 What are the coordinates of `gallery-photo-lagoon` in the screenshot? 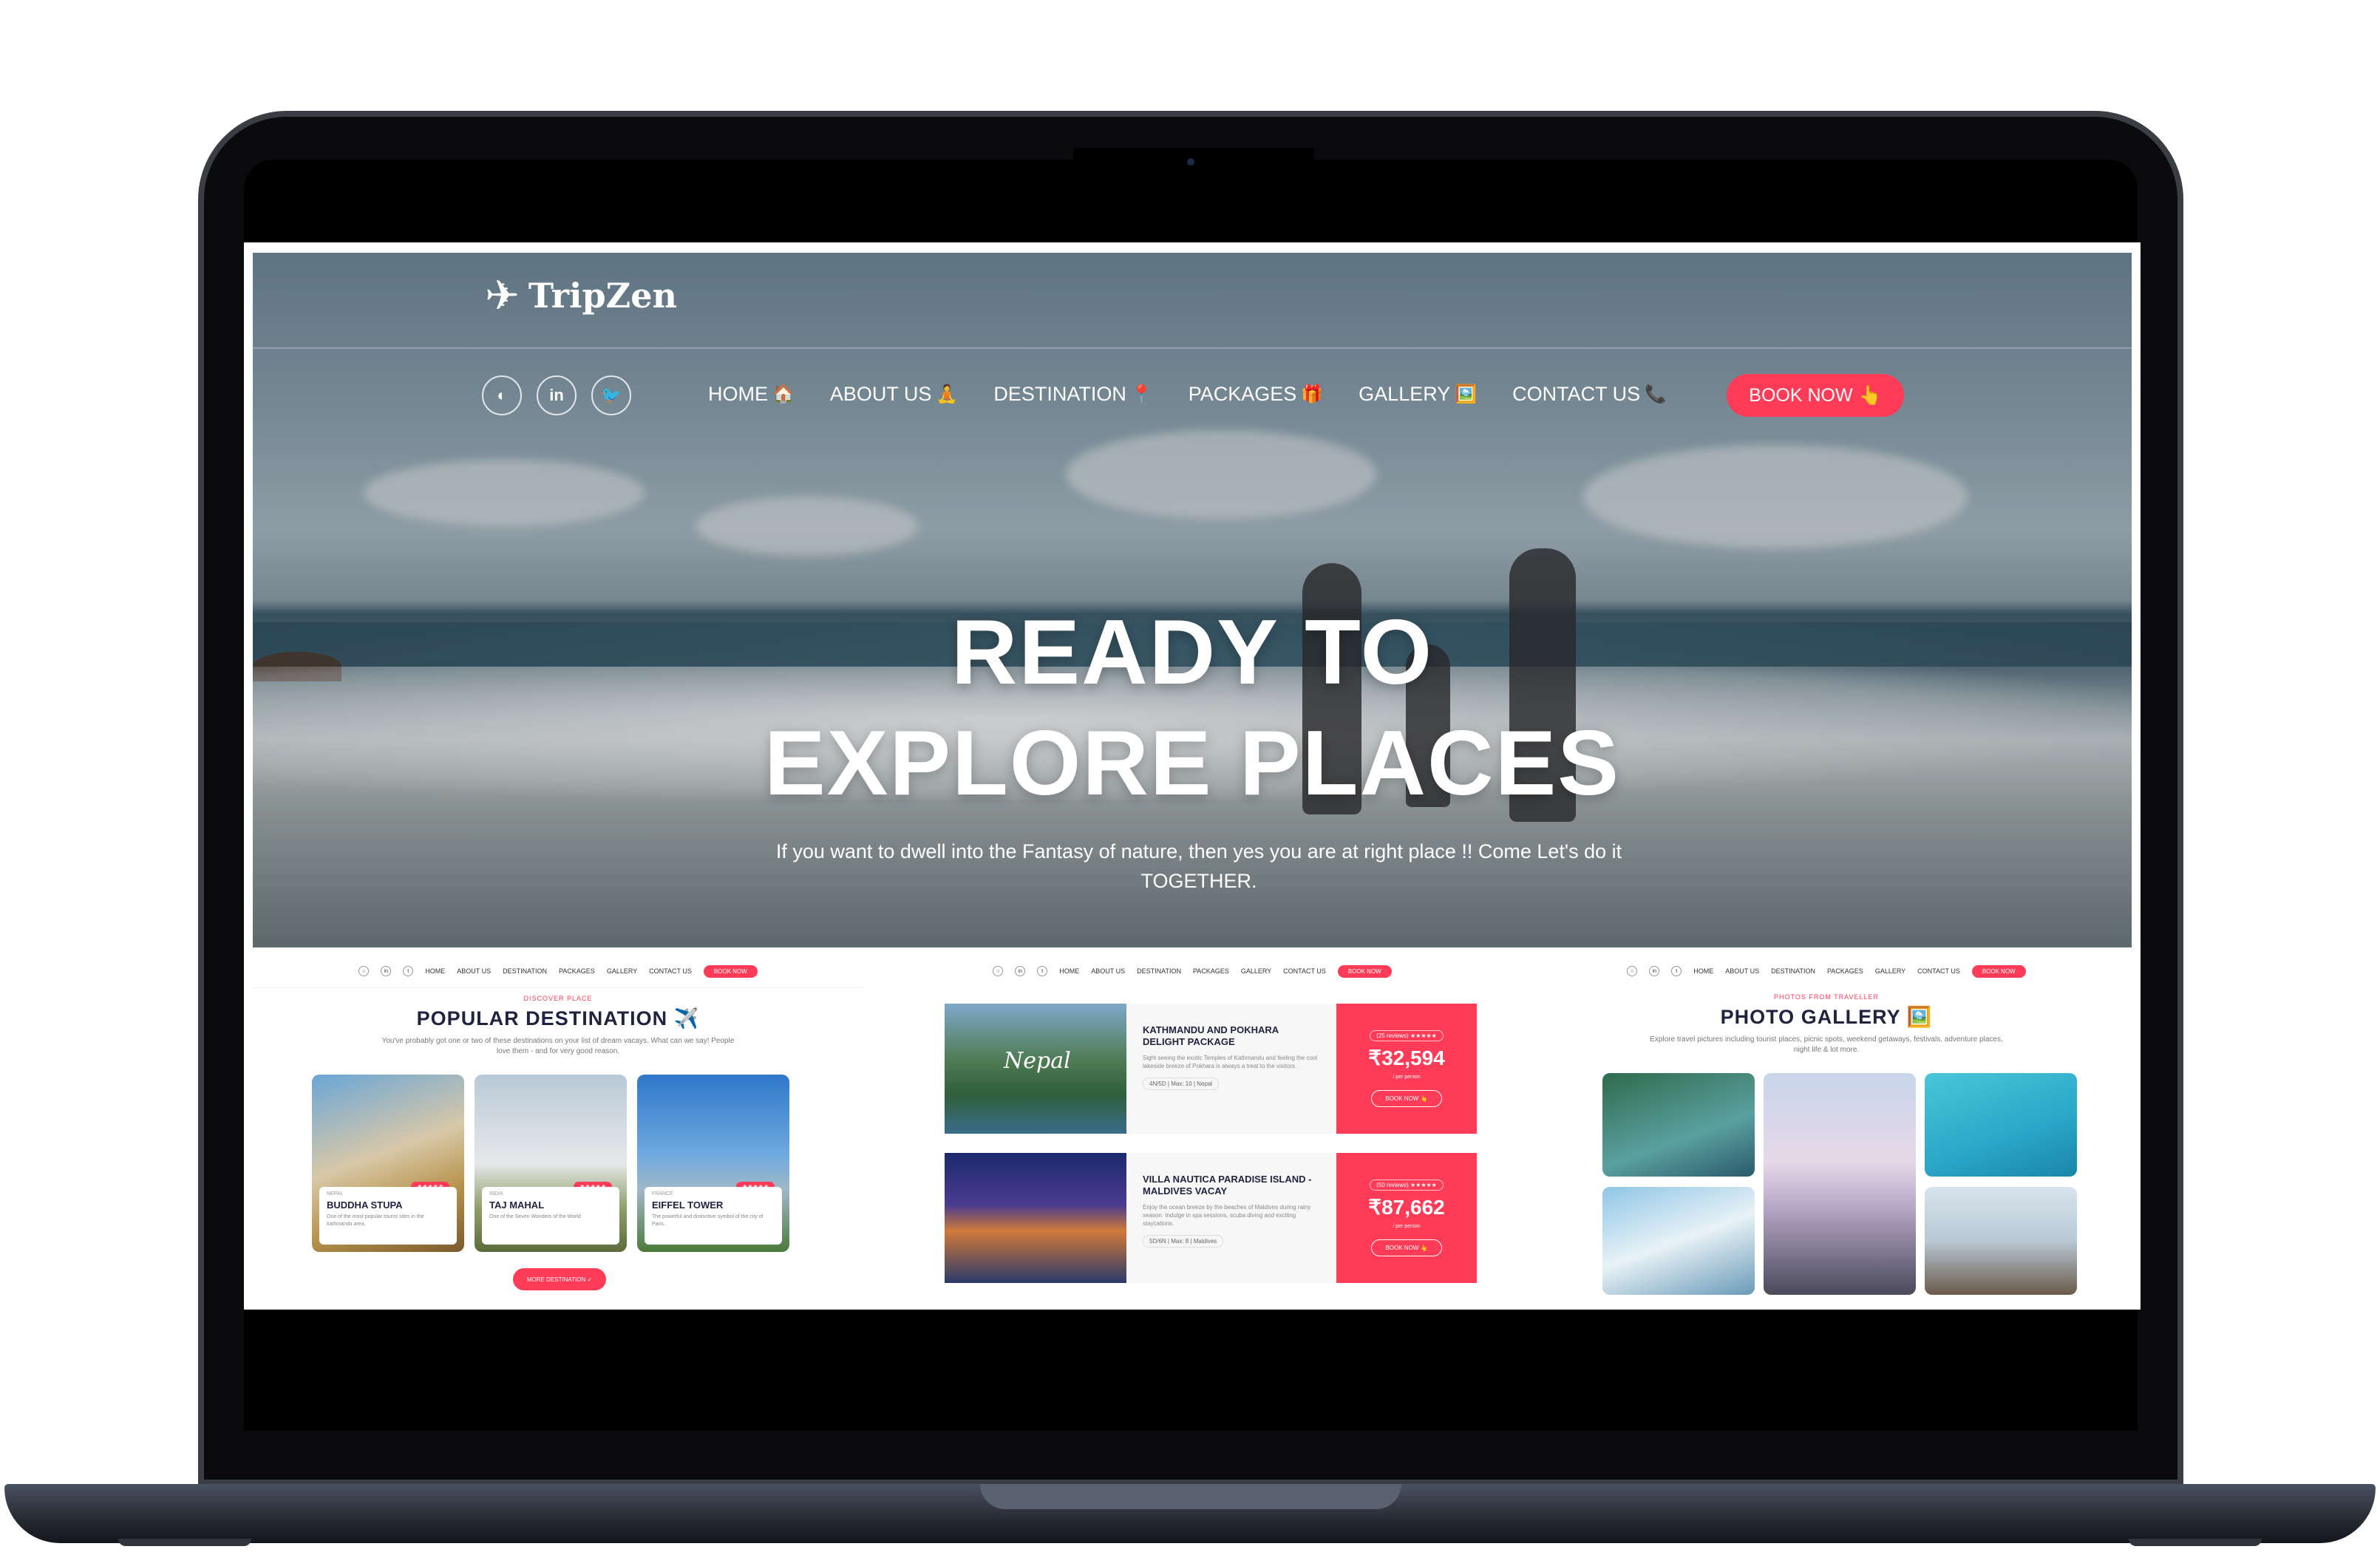 It's located at (1678, 1125).